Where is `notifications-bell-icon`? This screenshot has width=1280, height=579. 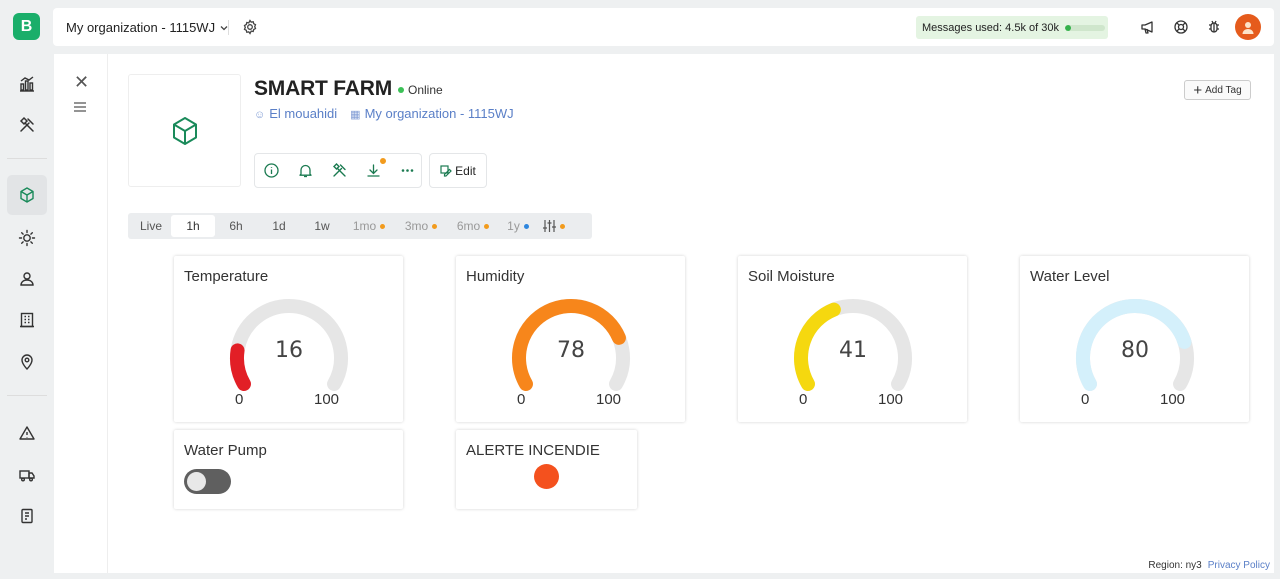
notifications-bell-icon is located at coordinates (305, 170).